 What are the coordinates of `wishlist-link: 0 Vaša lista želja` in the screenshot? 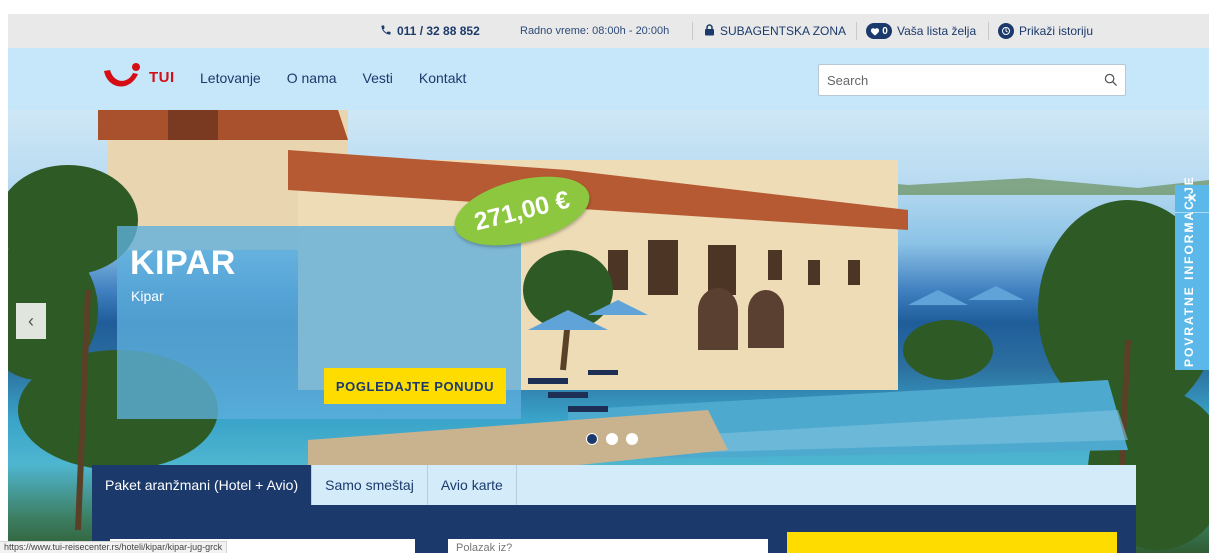 It's located at (921, 31).